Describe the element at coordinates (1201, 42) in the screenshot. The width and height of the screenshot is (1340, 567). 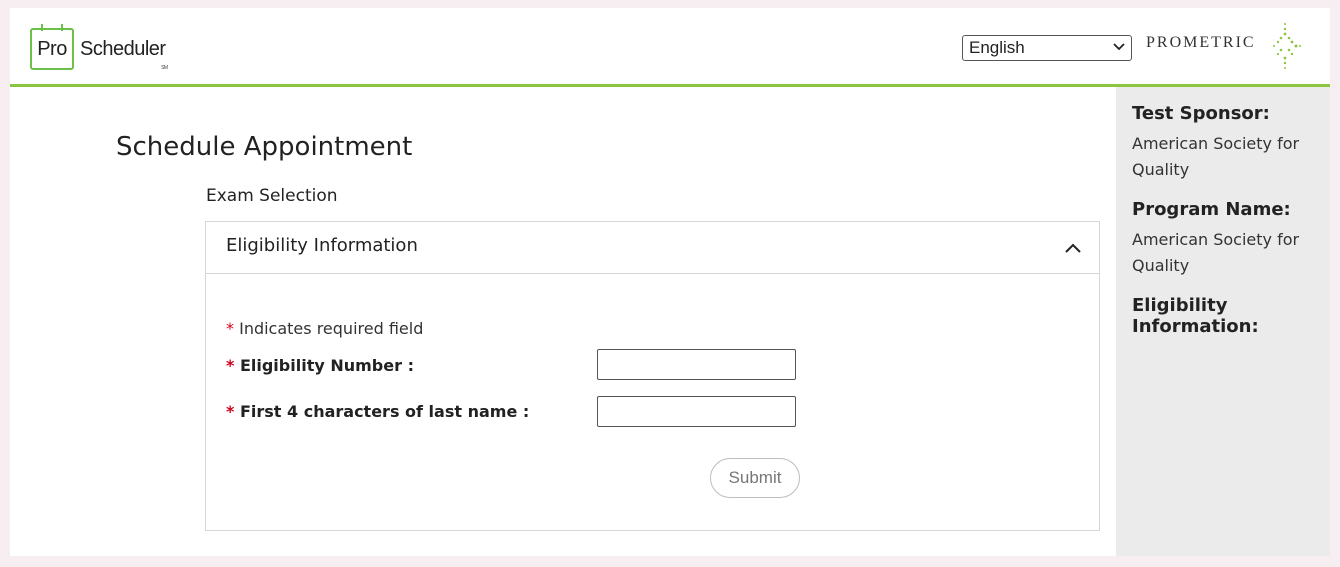
I see `prometric-wordmark: PROMETRIC` at that location.